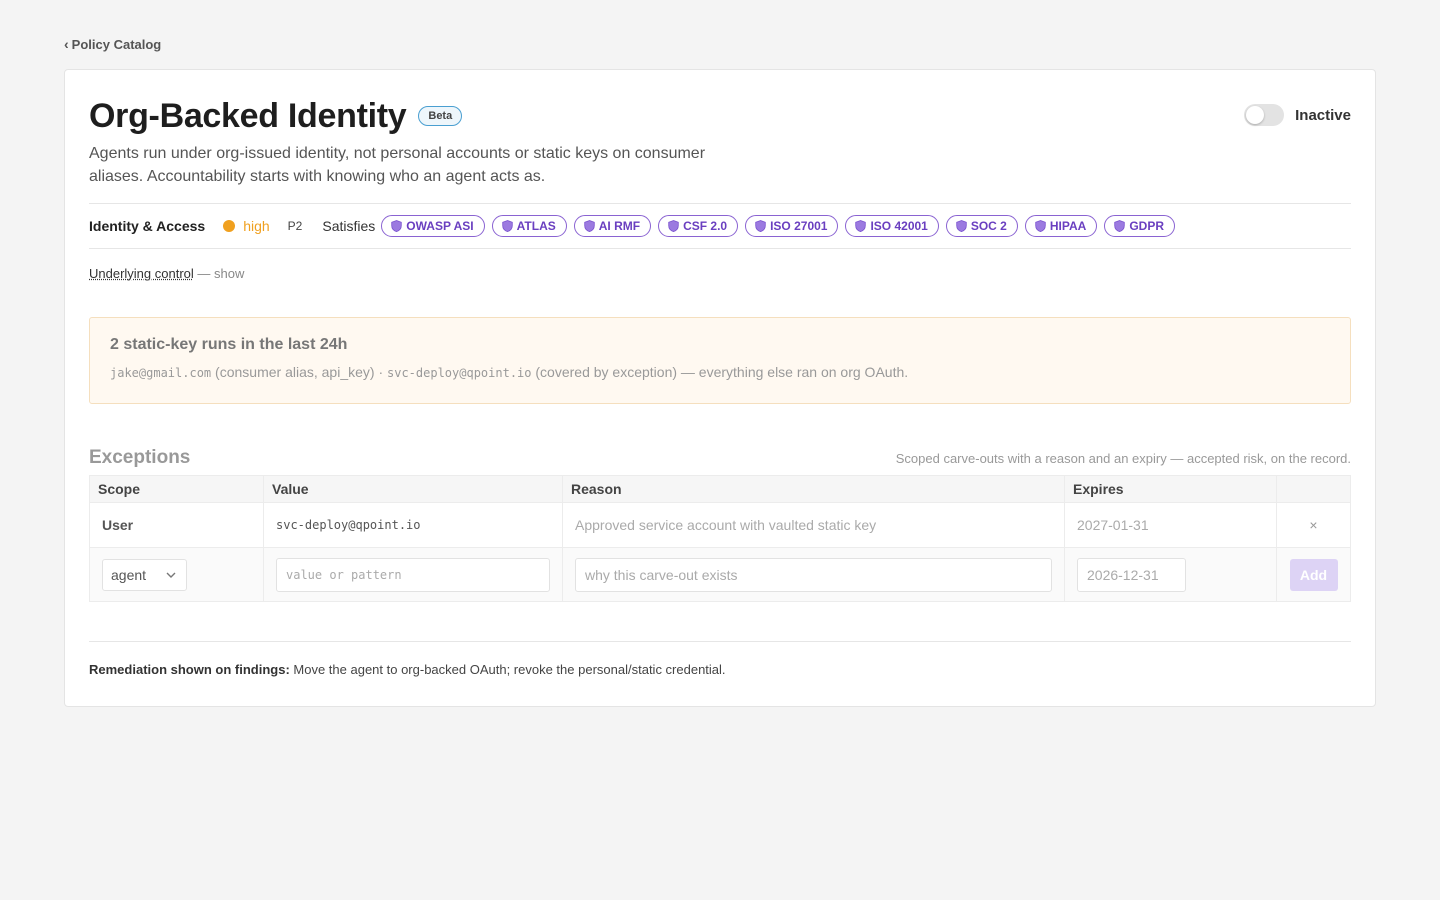 The image size is (1440, 900). I want to click on add-cell: Add, so click(1313, 574).